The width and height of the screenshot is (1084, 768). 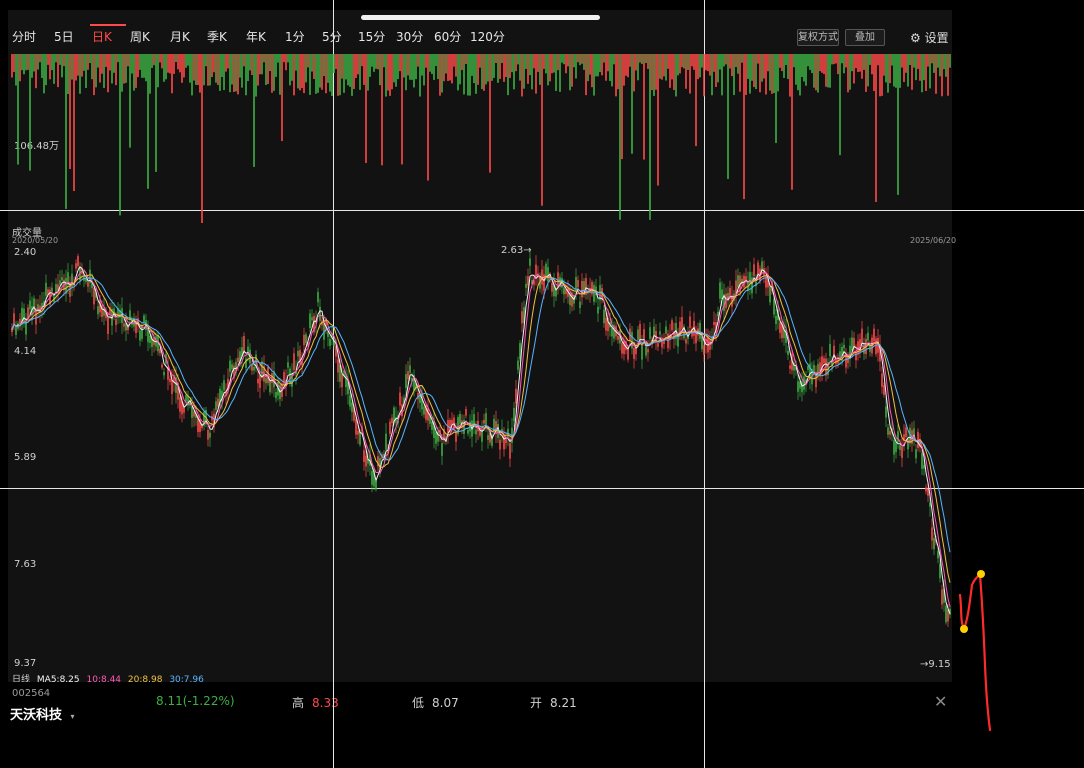 What do you see at coordinates (72, 716) in the screenshot?
I see `caret-down-icon: ▾` at bounding box center [72, 716].